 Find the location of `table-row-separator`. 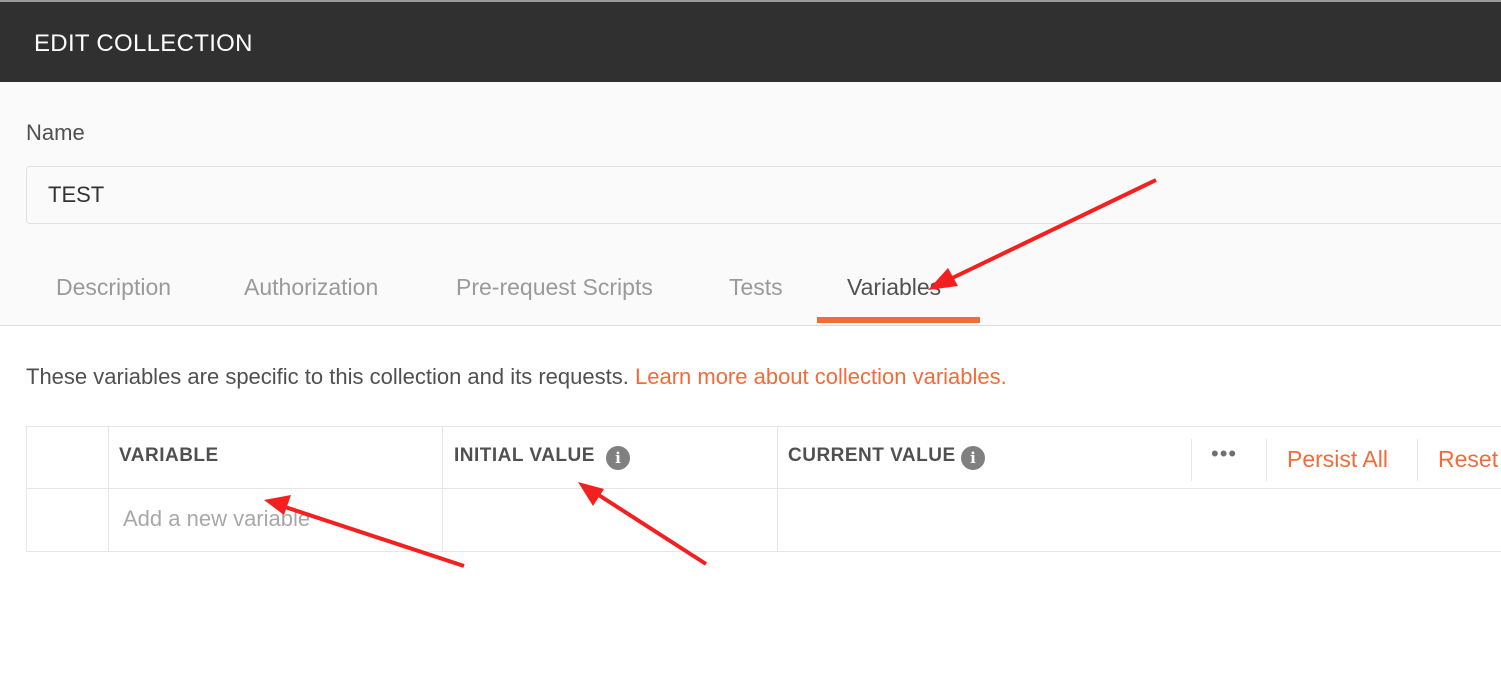

table-row-separator is located at coordinates (764, 488).